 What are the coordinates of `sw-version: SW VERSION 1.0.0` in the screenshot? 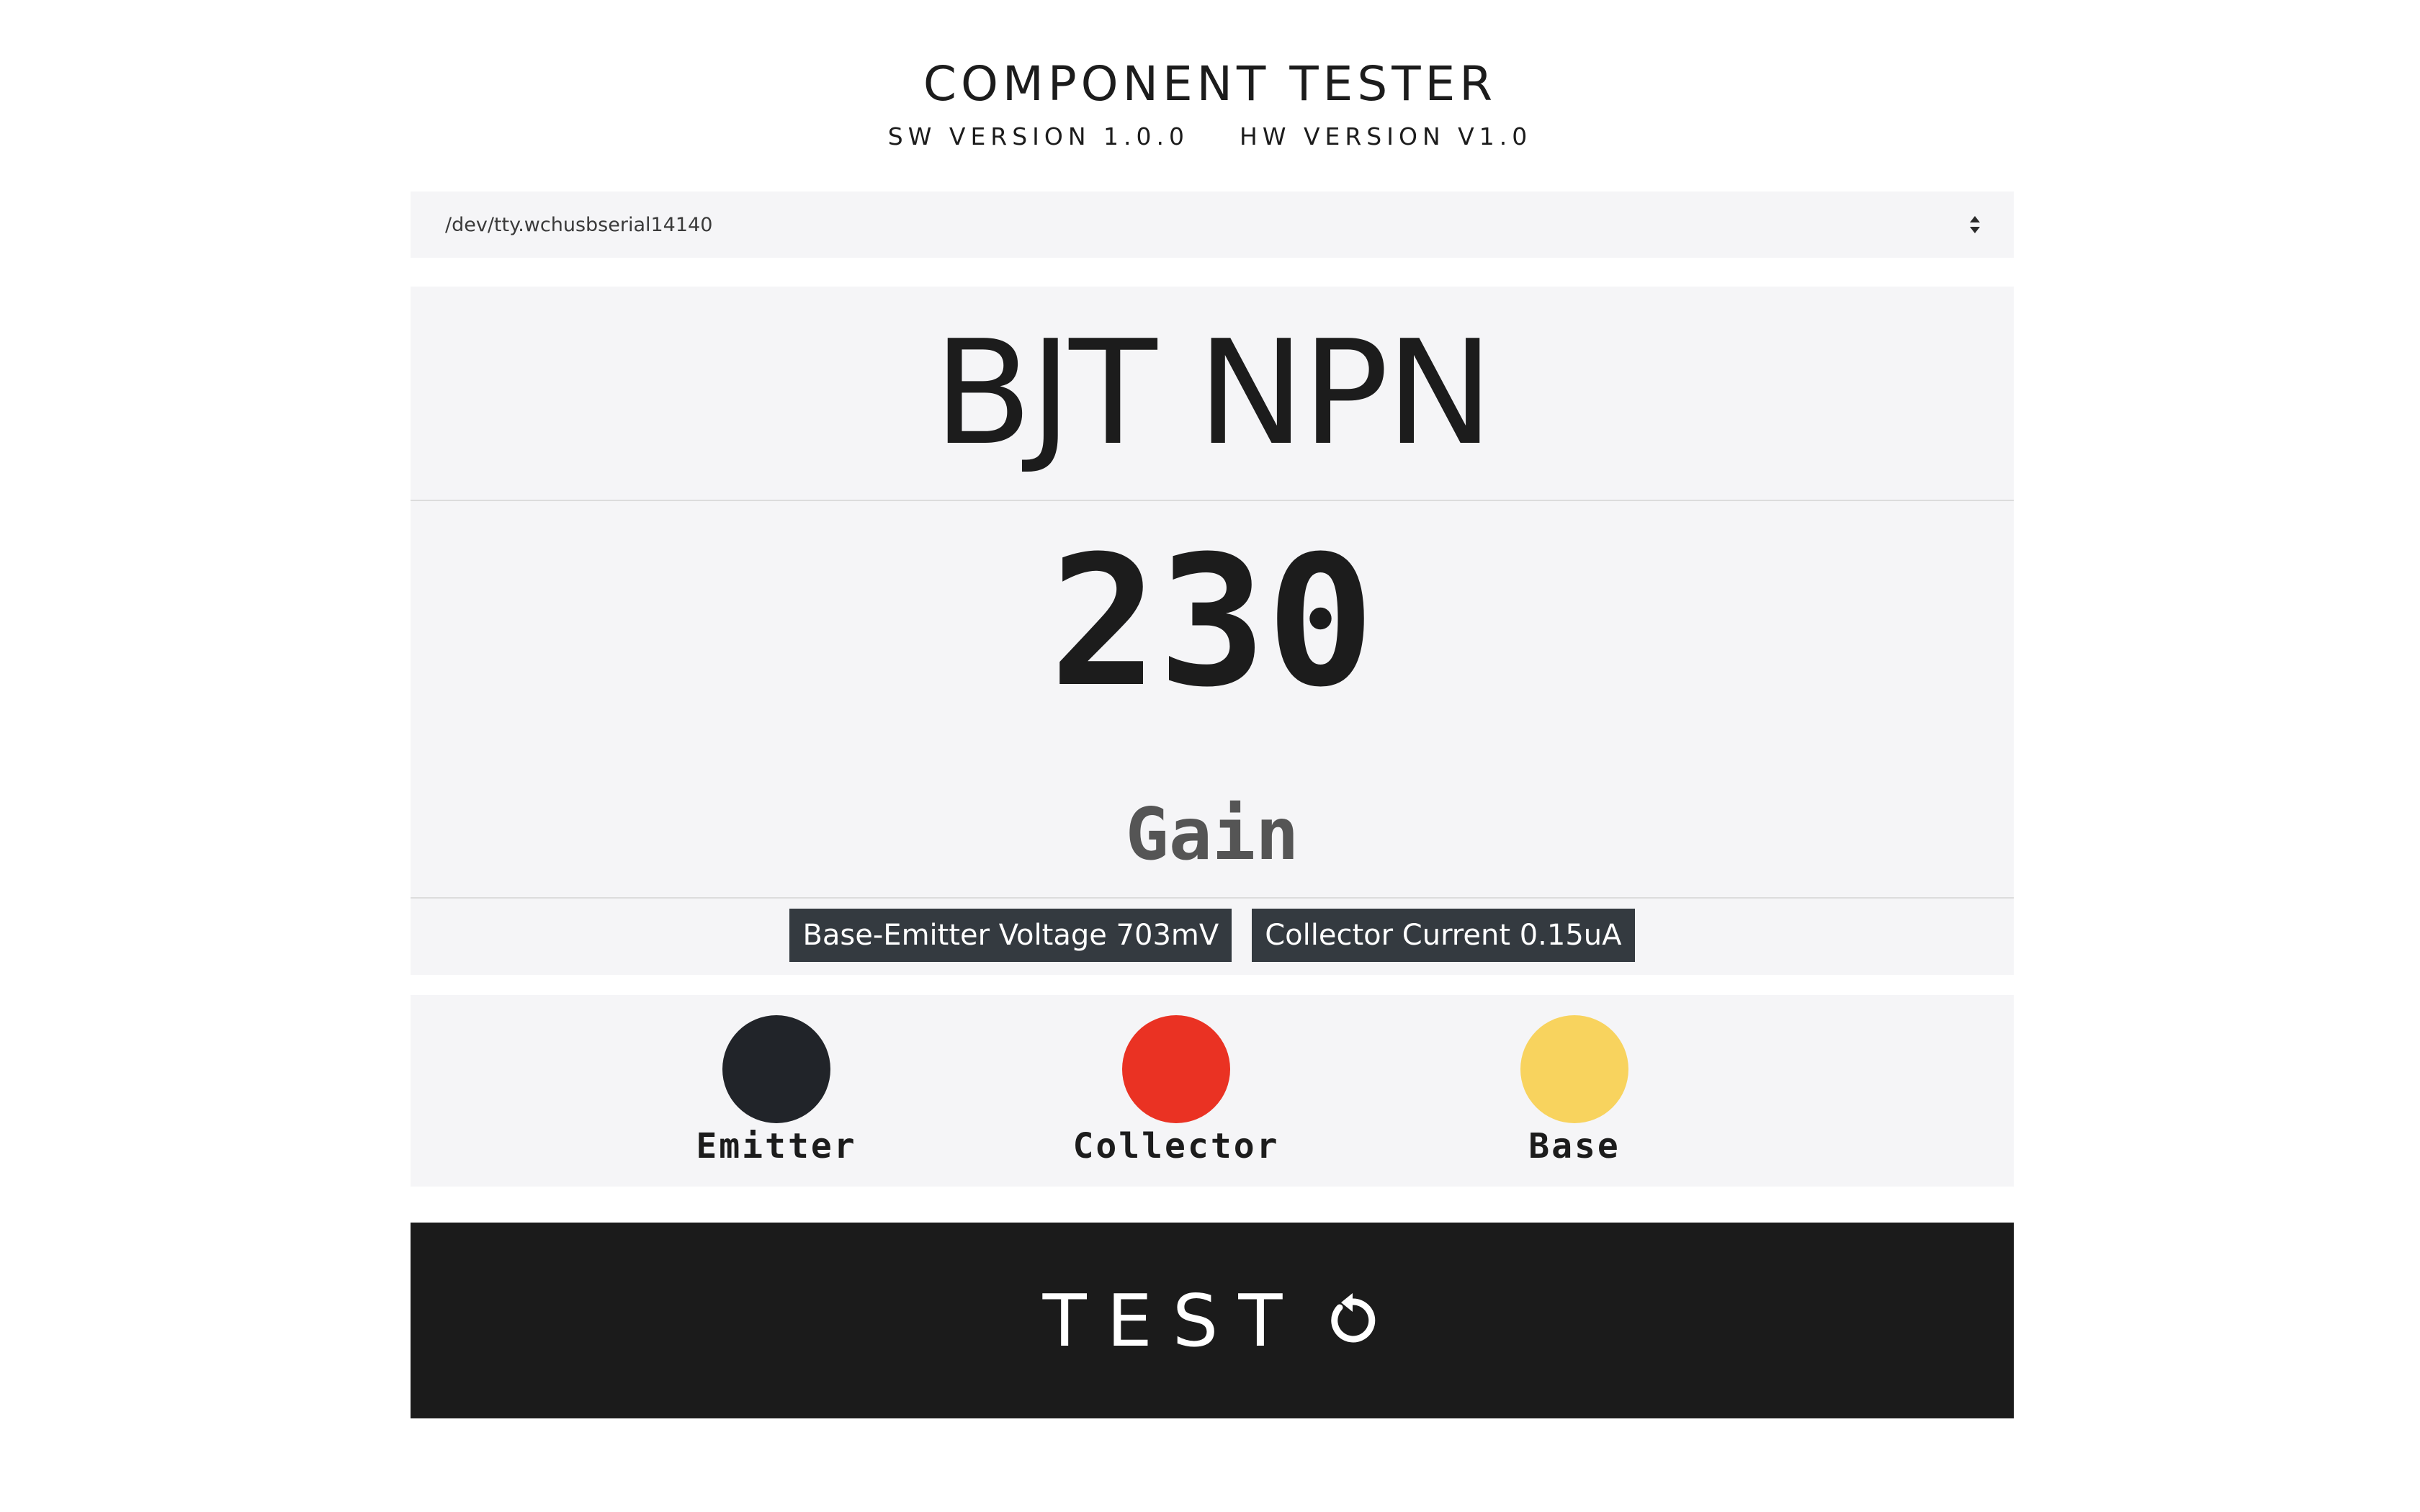 It's located at (1038, 136).